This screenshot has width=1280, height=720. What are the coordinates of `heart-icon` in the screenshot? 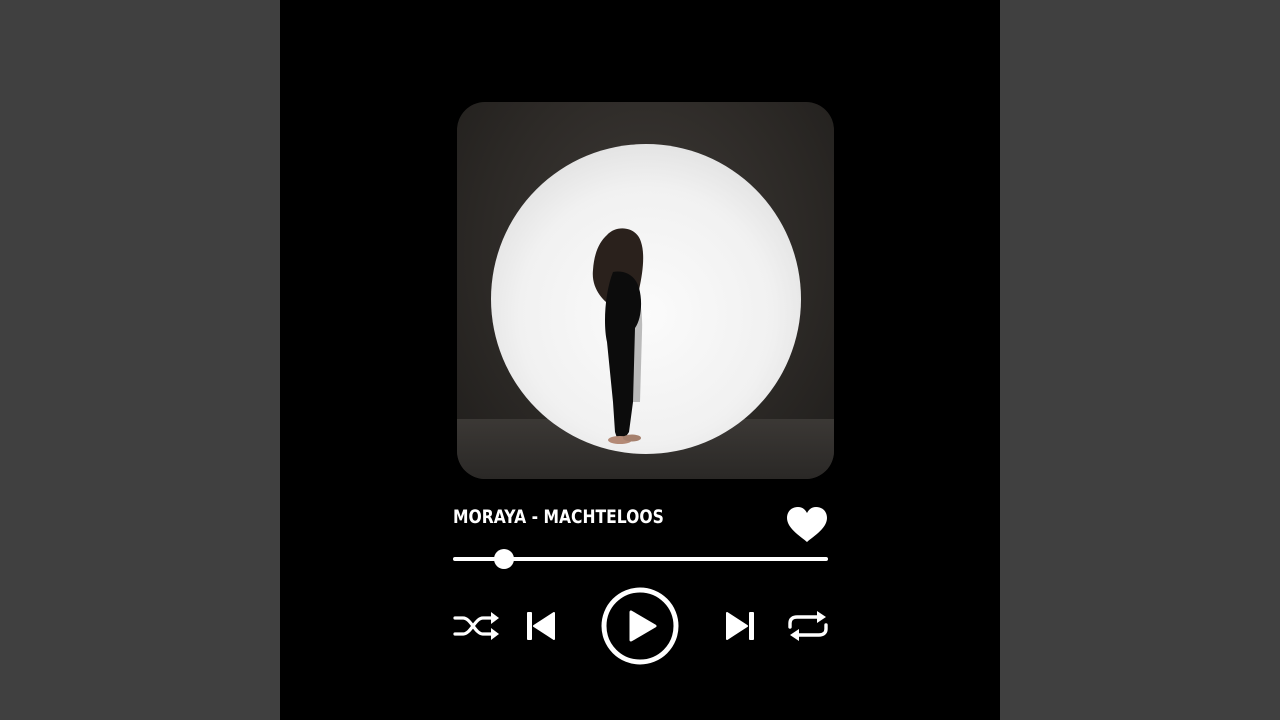 It's located at (807, 524).